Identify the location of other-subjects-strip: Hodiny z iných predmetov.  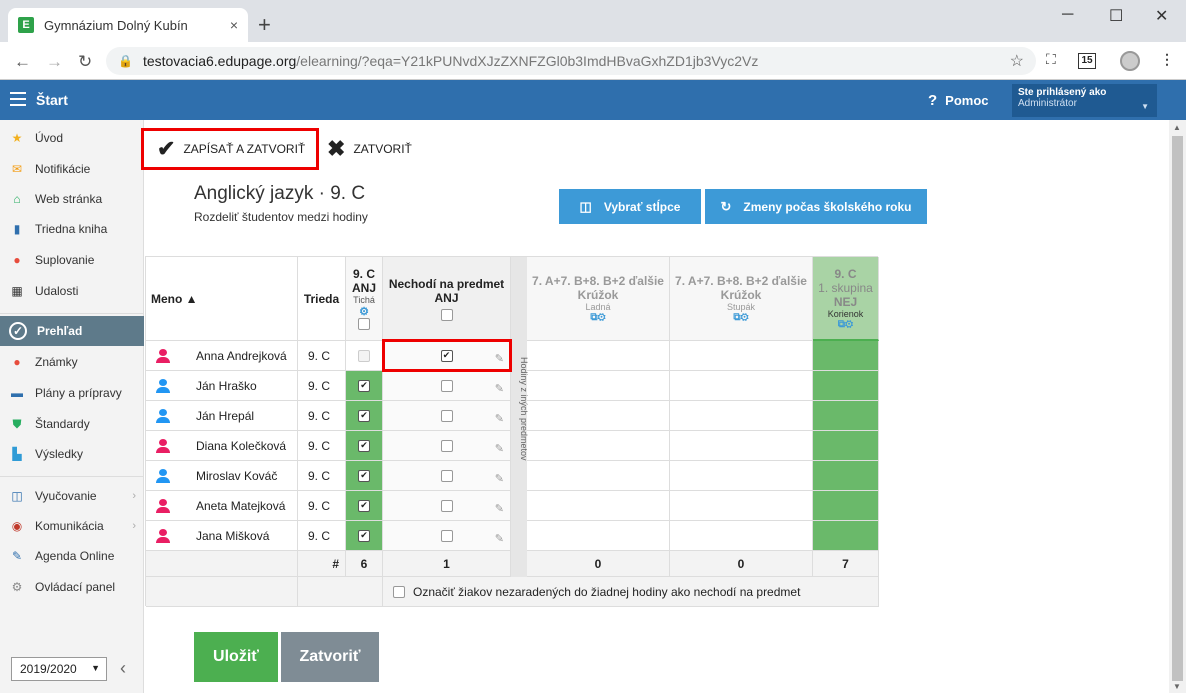
(520, 417).